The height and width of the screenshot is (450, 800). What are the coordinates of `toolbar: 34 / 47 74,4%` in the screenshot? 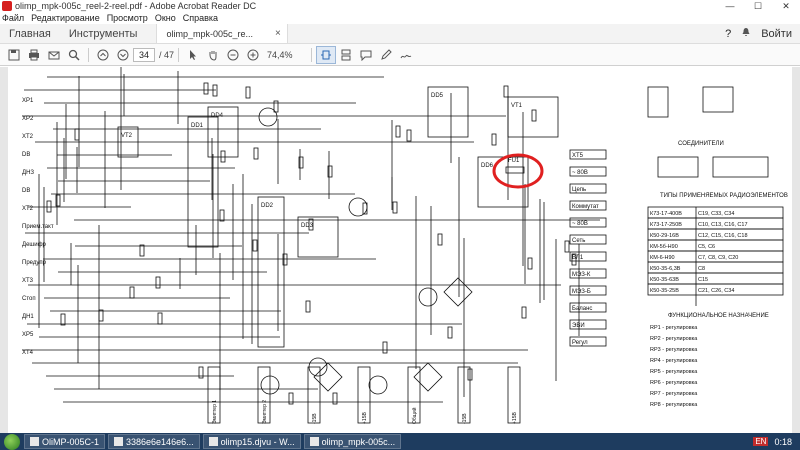 It's located at (400, 55).